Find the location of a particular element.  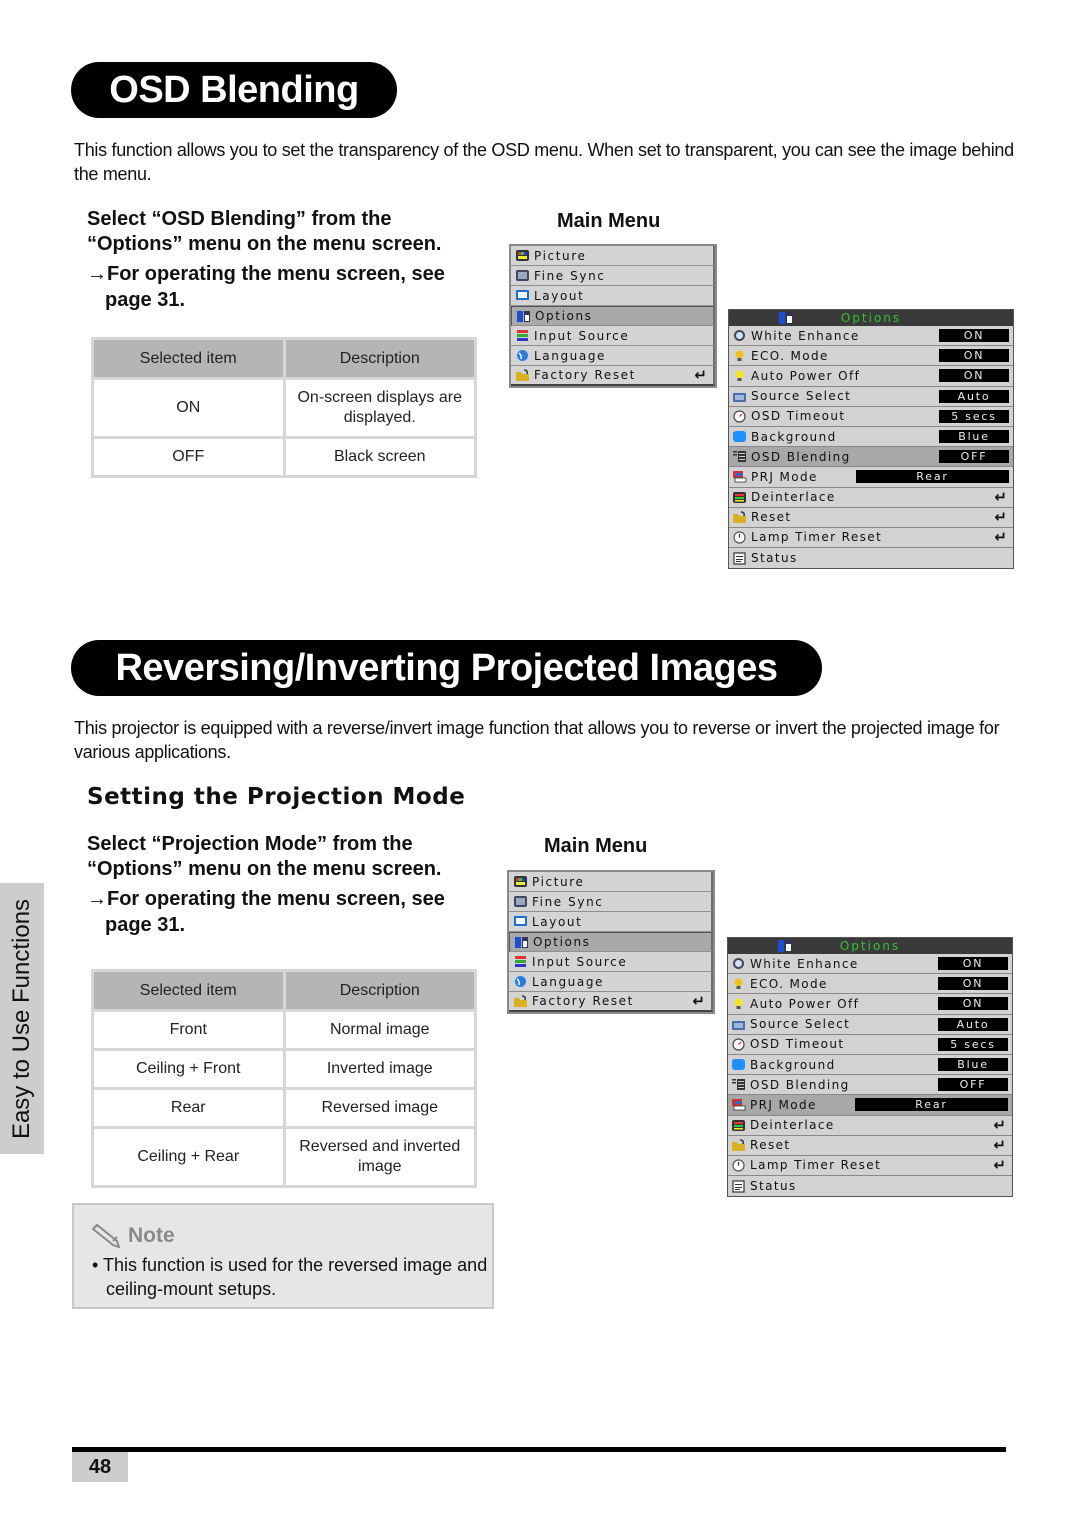

option-item-label: Lamp Timer Reset is located at coordinates (816, 1165).